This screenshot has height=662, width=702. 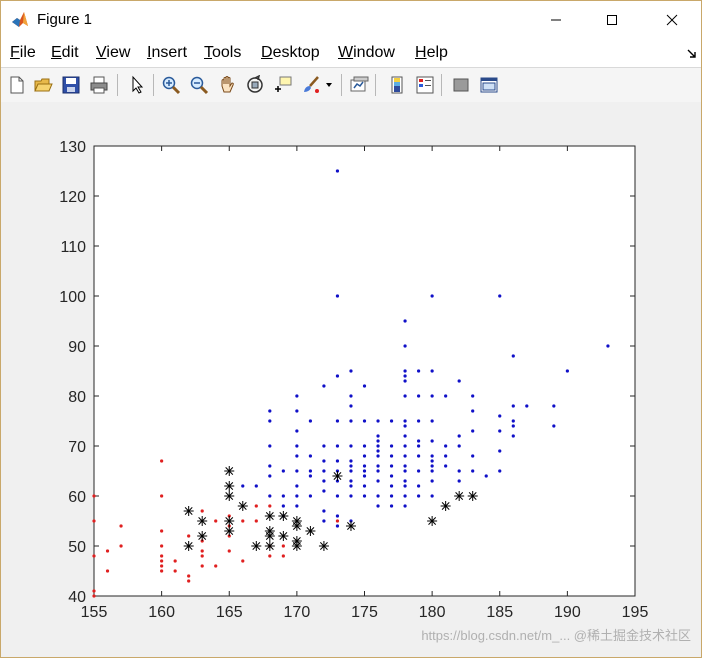 What do you see at coordinates (118, 52) in the screenshot?
I see `menu-view-label: iew` at bounding box center [118, 52].